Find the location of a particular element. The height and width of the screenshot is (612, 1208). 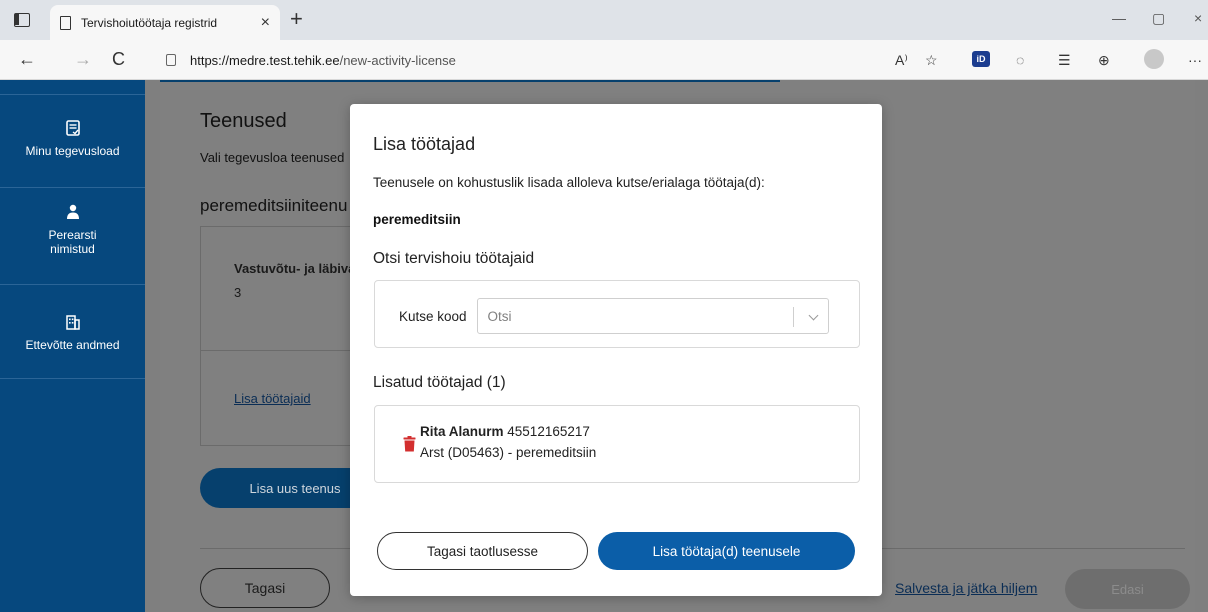

back-button: Tagasi is located at coordinates (265, 588).